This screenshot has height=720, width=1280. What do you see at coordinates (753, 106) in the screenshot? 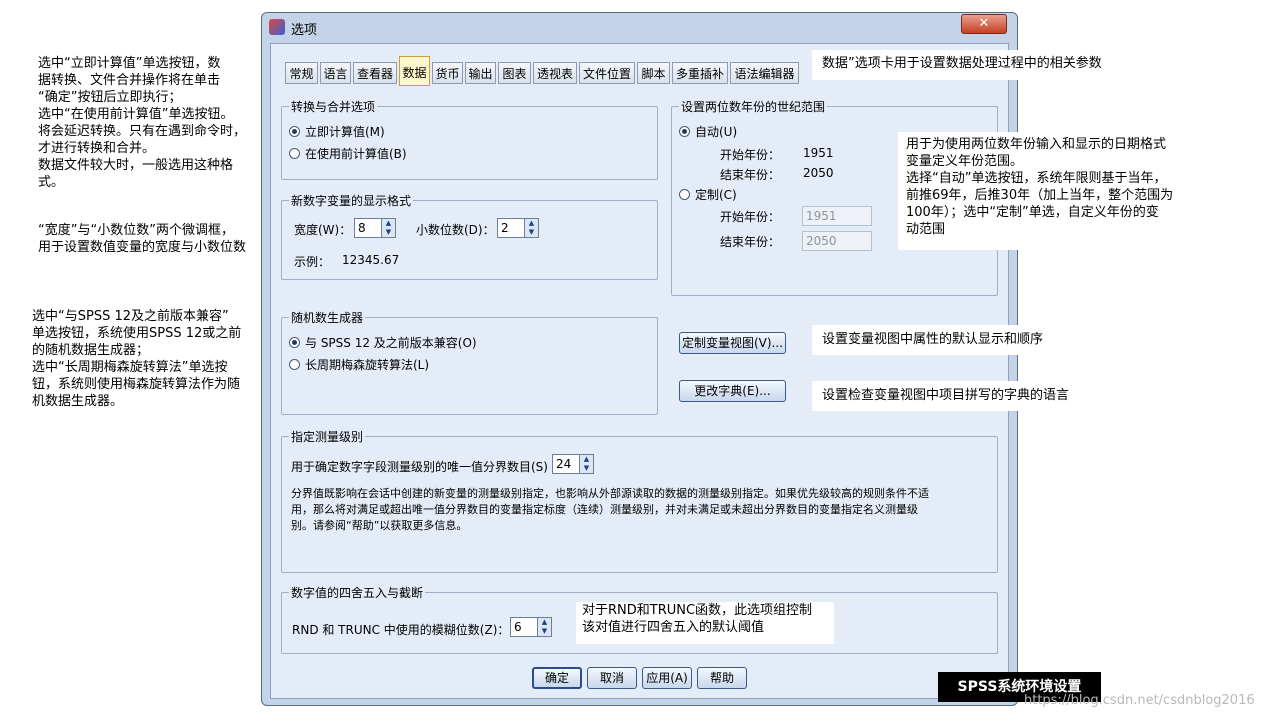
I see `century-range-group-title: 设置两位数年份的世纪范围` at bounding box center [753, 106].